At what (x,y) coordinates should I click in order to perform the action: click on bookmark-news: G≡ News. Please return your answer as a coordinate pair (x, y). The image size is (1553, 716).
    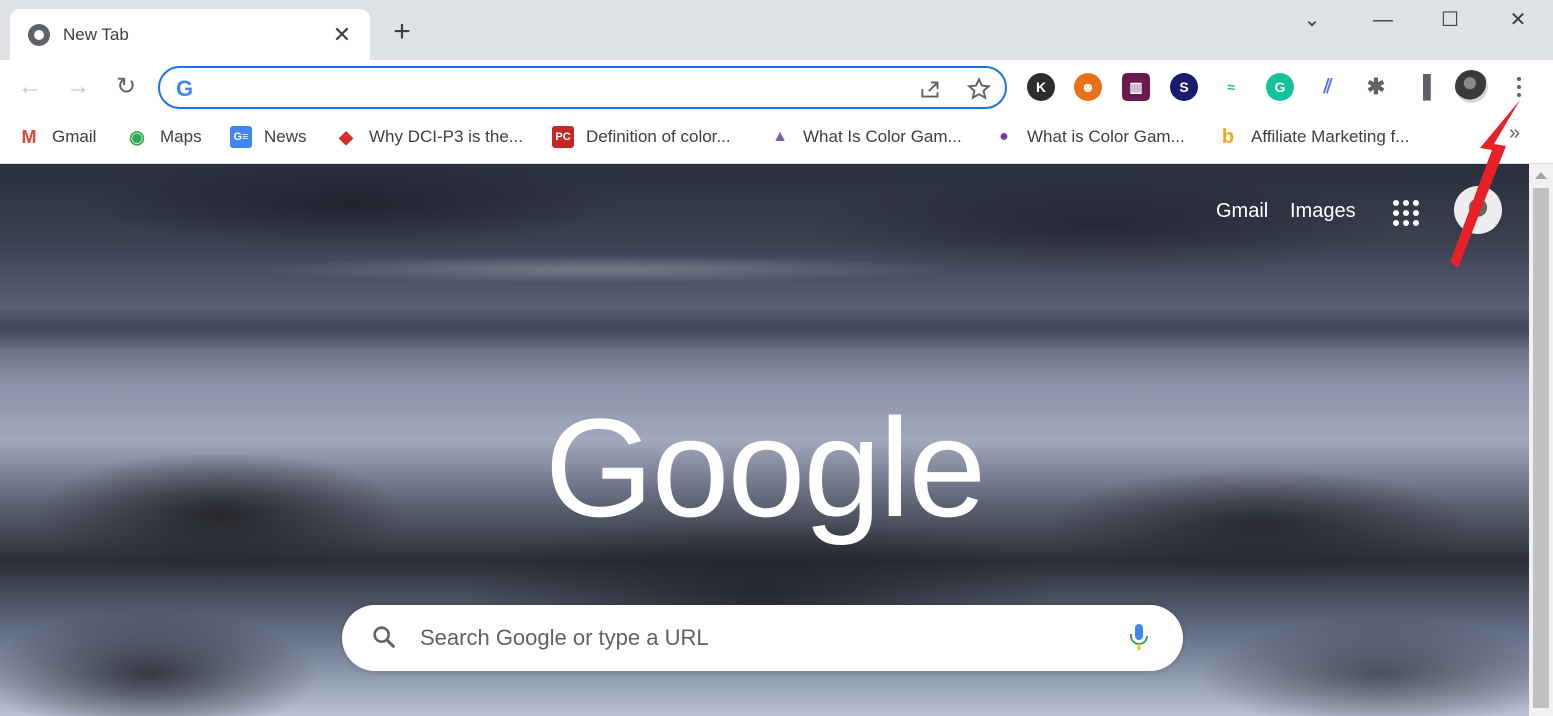
    Looking at the image, I should click on (268, 137).